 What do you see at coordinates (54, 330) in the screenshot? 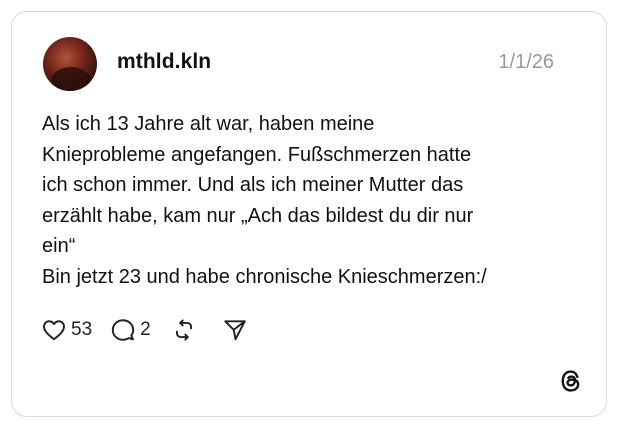
I see `heart-icon` at bounding box center [54, 330].